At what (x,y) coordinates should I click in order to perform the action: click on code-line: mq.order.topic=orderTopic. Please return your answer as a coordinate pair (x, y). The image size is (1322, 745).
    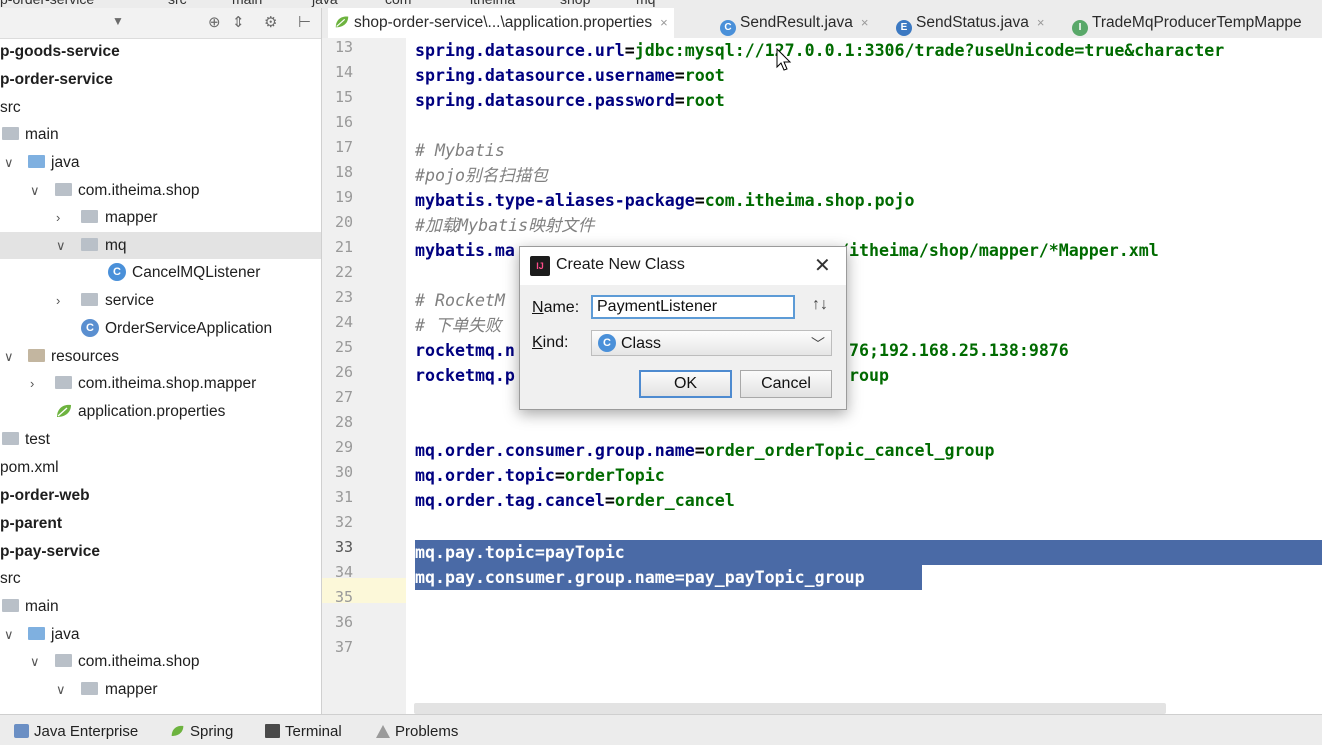
    Looking at the image, I should click on (540, 475).